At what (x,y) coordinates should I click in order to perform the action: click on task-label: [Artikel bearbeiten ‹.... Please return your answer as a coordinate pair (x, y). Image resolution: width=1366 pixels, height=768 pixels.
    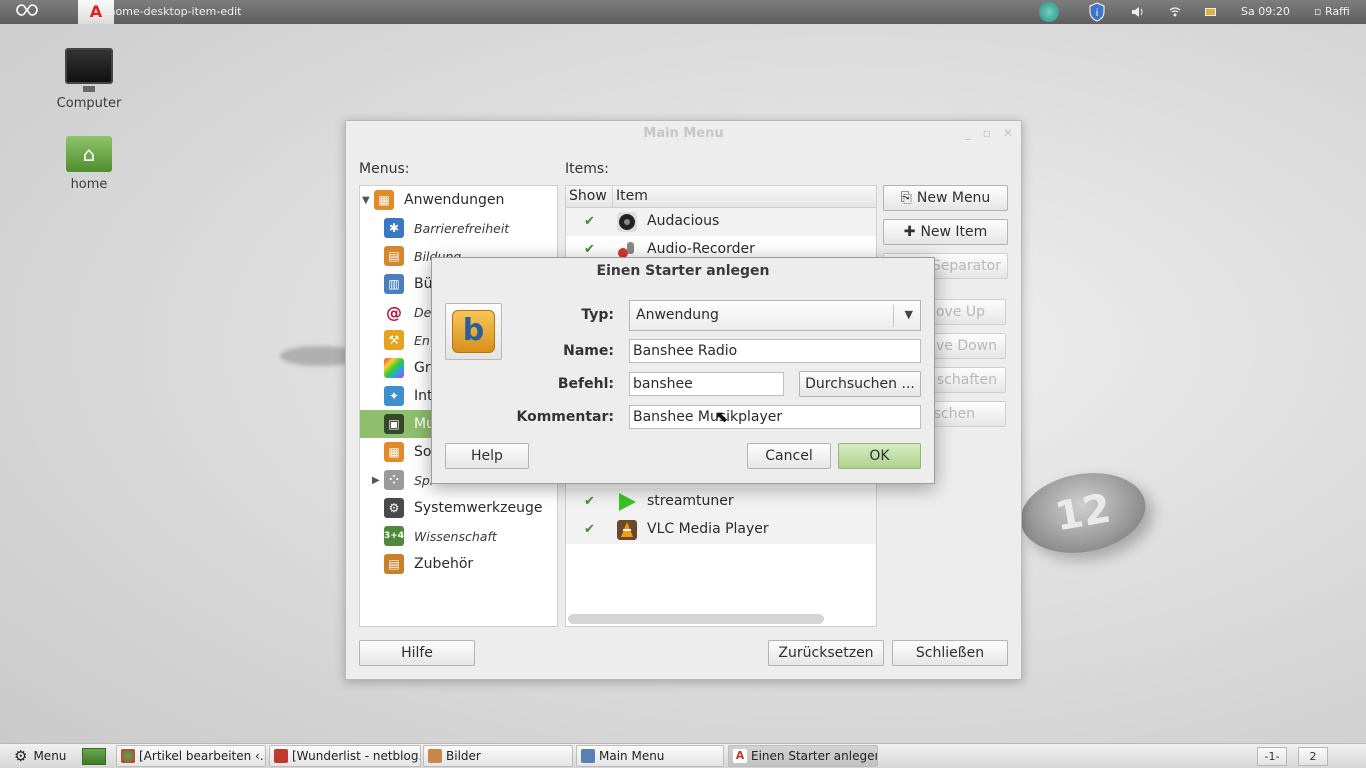
    Looking at the image, I should click on (202, 756).